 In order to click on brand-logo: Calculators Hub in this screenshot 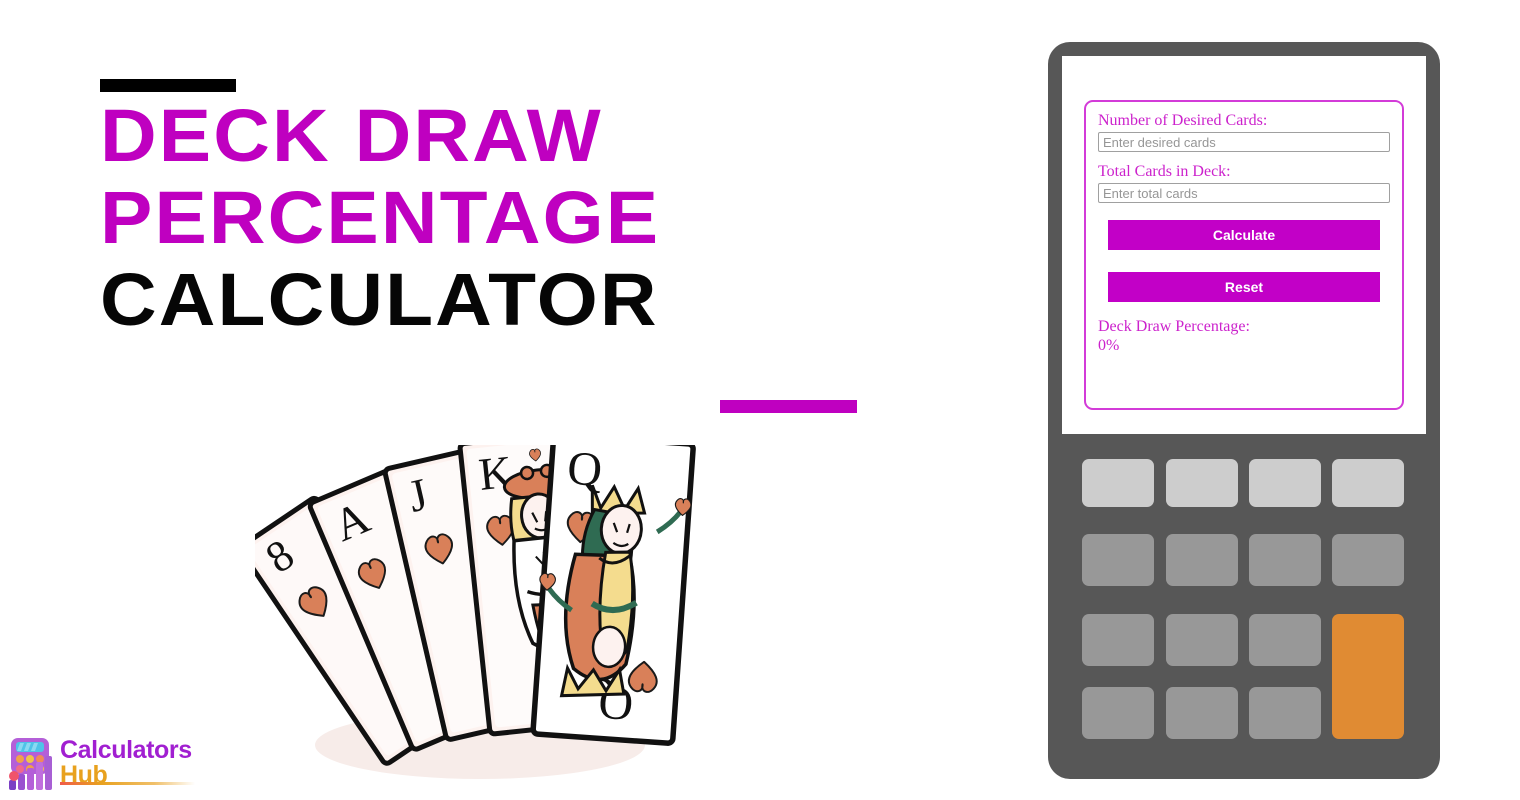, I will do `click(121, 765)`.